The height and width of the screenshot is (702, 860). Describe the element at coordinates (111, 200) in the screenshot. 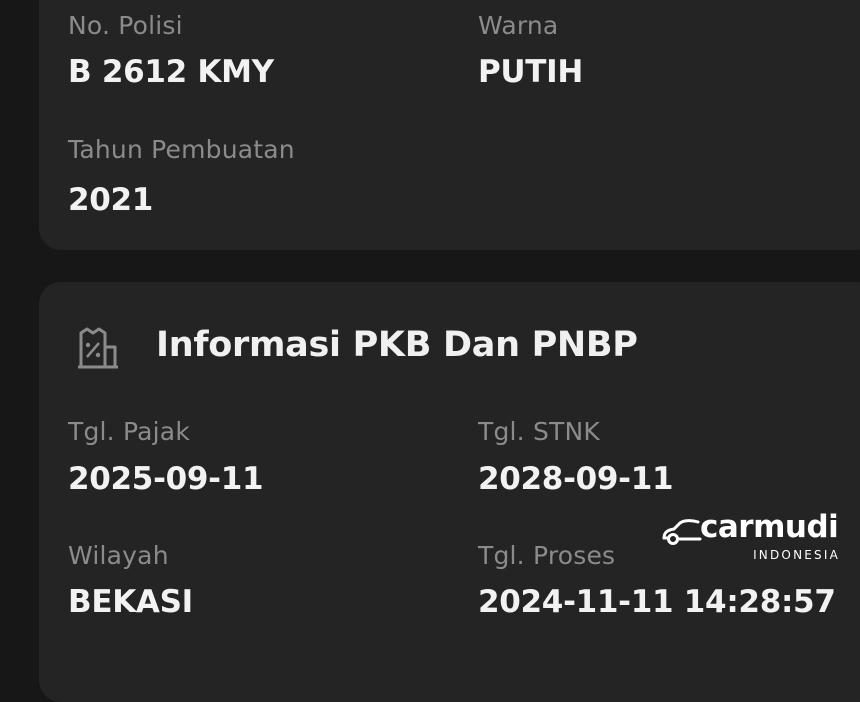

I see `manufacture-year-value: 2021` at that location.